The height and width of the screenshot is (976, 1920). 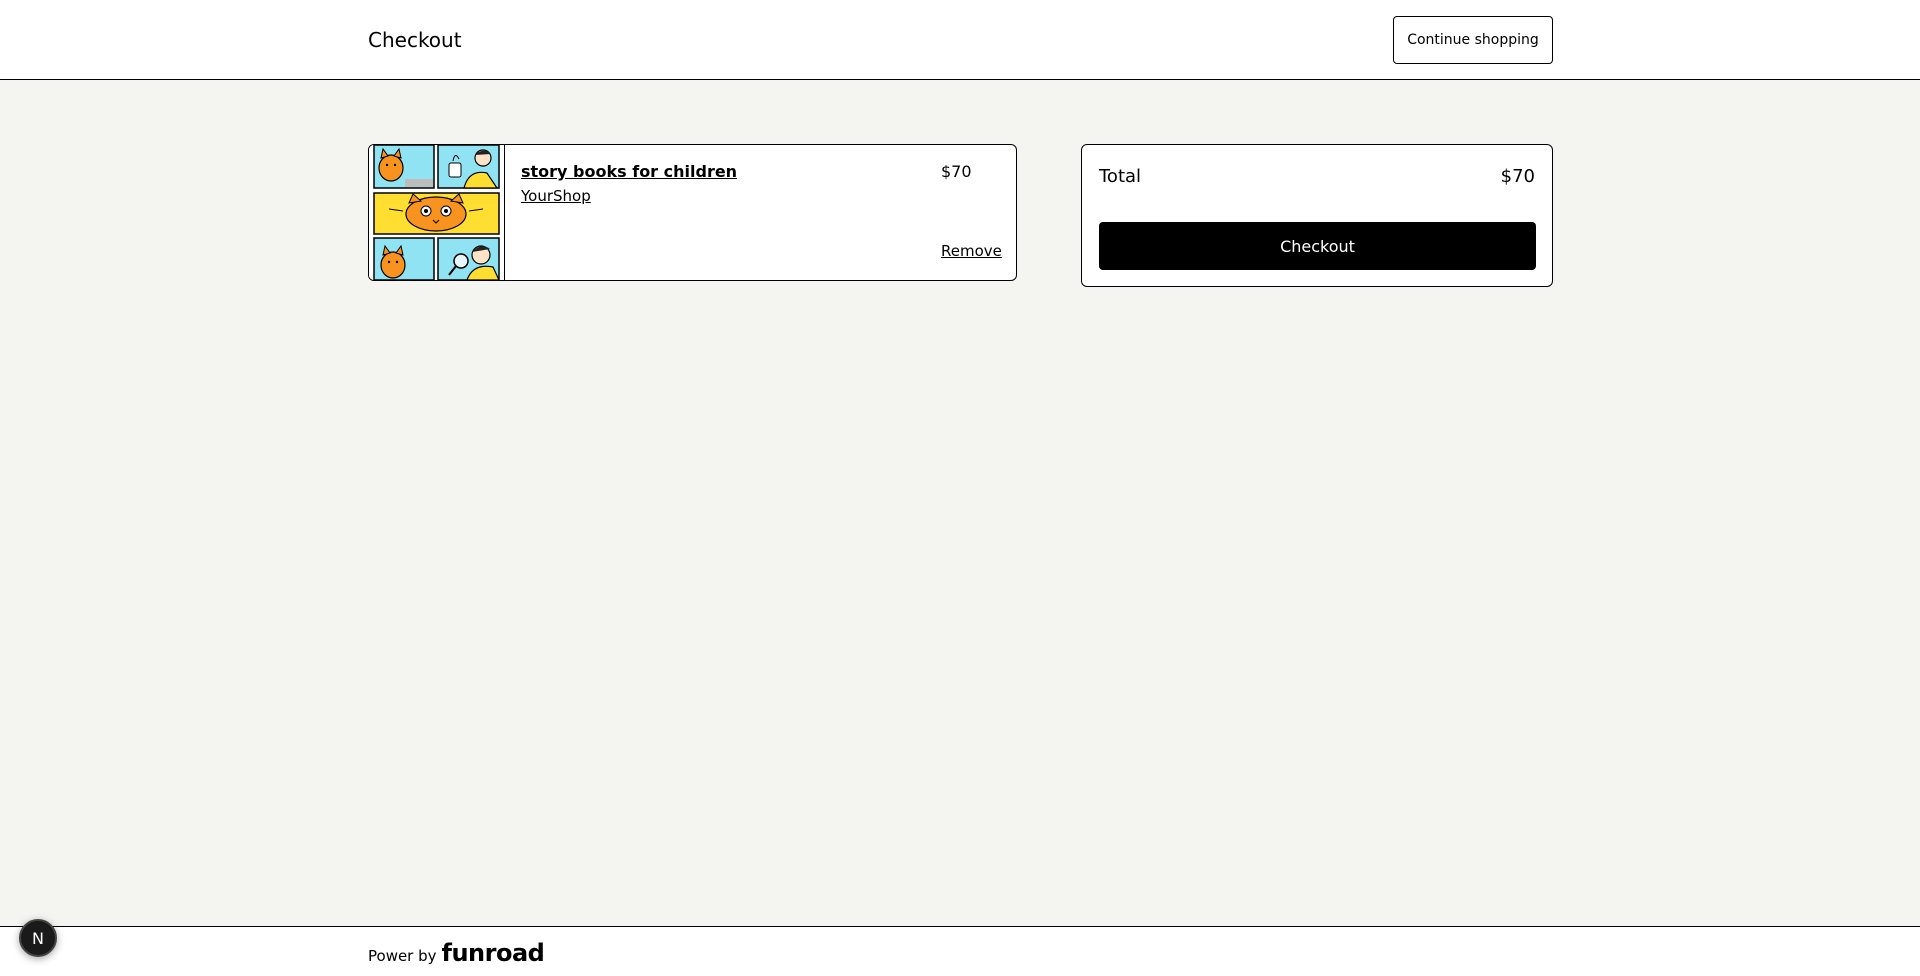 I want to click on power-by-text: Power by, so click(x=402, y=956).